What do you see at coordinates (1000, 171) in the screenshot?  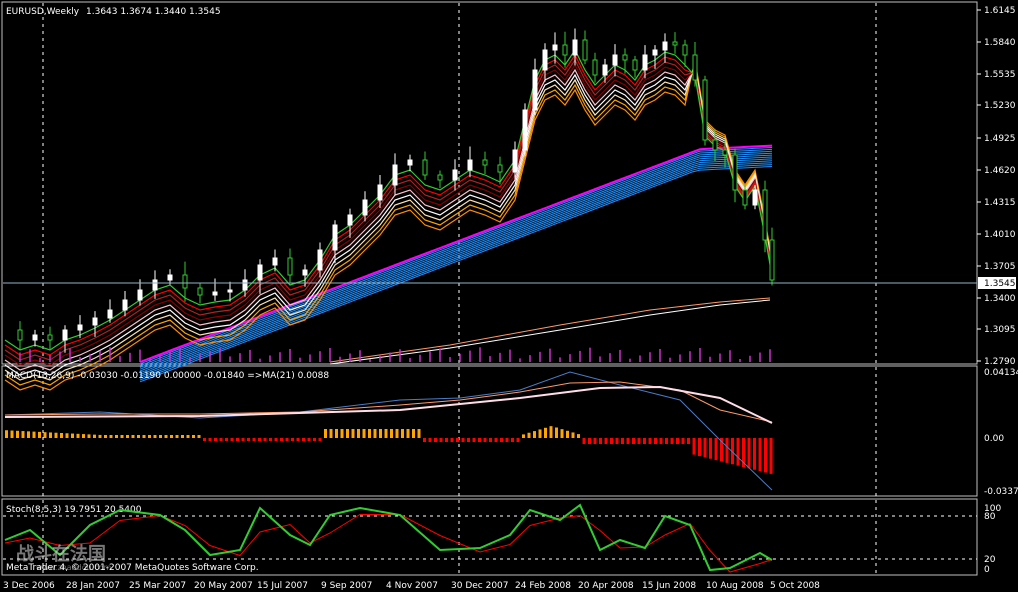 I see `price-axis-label: 1.4620` at bounding box center [1000, 171].